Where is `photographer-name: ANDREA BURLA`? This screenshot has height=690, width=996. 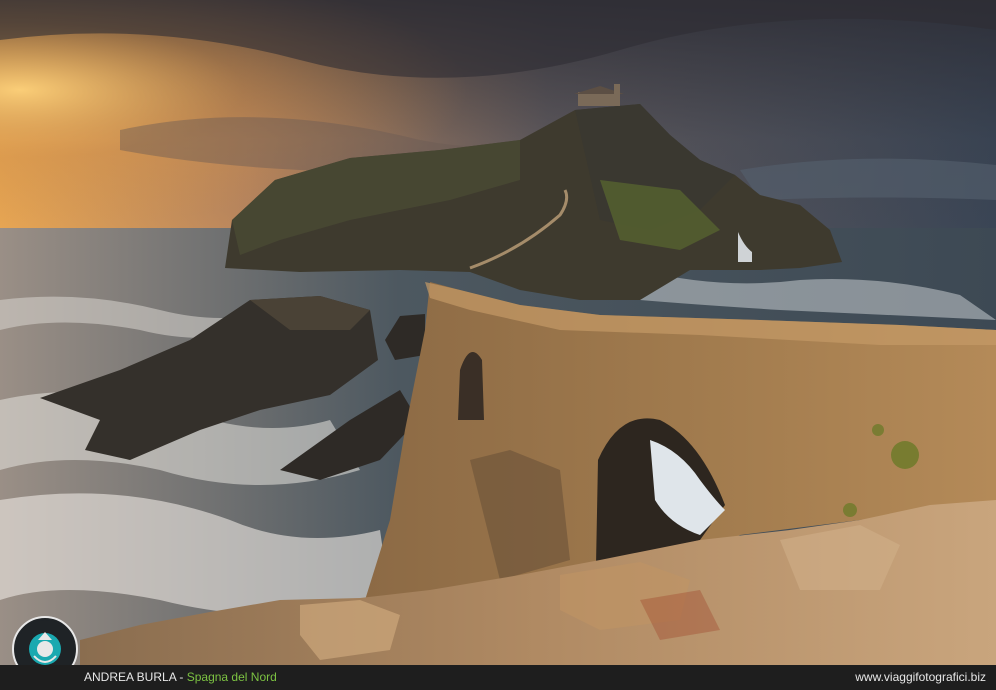 photographer-name: ANDREA BURLA is located at coordinates (130, 677).